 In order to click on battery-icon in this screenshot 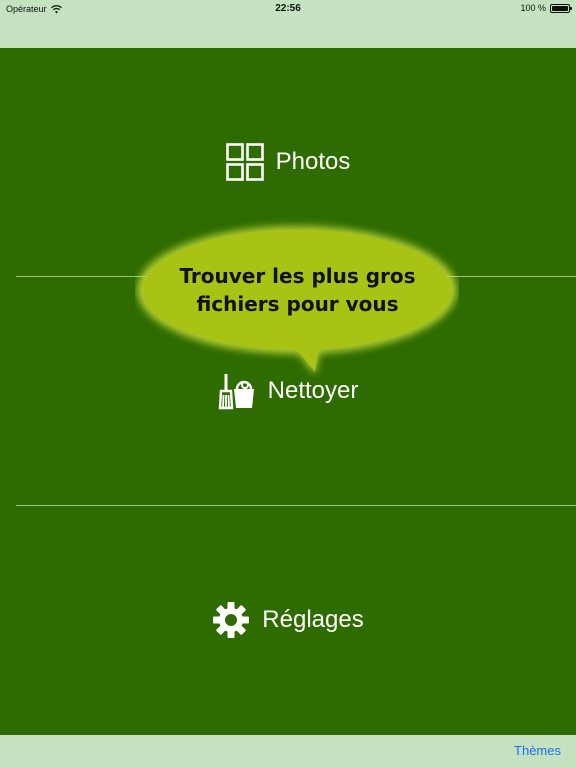, I will do `click(561, 8)`.